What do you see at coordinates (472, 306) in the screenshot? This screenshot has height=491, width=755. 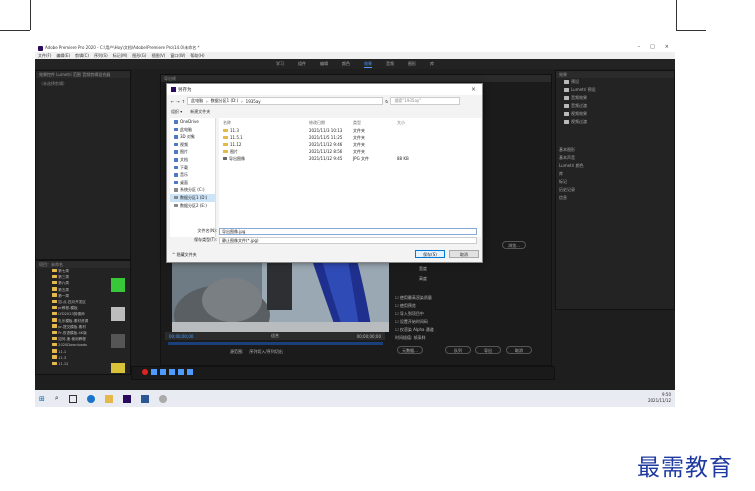 I see `option-use-previews: ☐ 使用预览` at bounding box center [472, 306].